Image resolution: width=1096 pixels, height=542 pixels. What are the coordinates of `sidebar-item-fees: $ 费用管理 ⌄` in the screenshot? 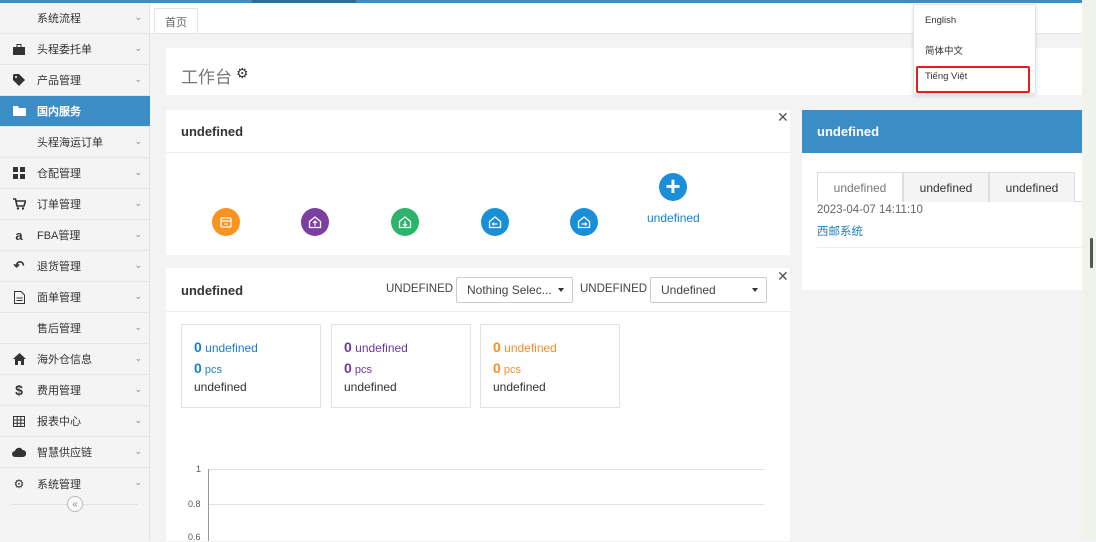 It's located at (75, 390).